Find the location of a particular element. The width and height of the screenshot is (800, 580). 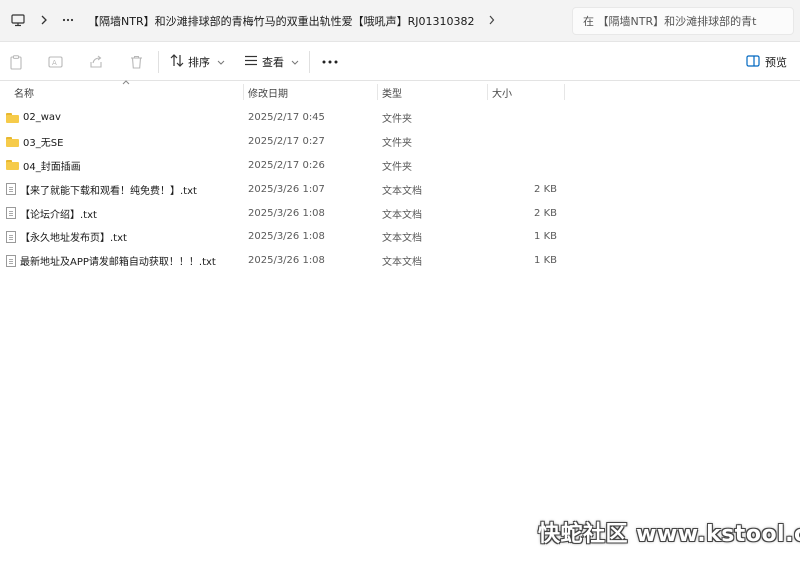

sort-button: 排序 is located at coordinates (197, 62).